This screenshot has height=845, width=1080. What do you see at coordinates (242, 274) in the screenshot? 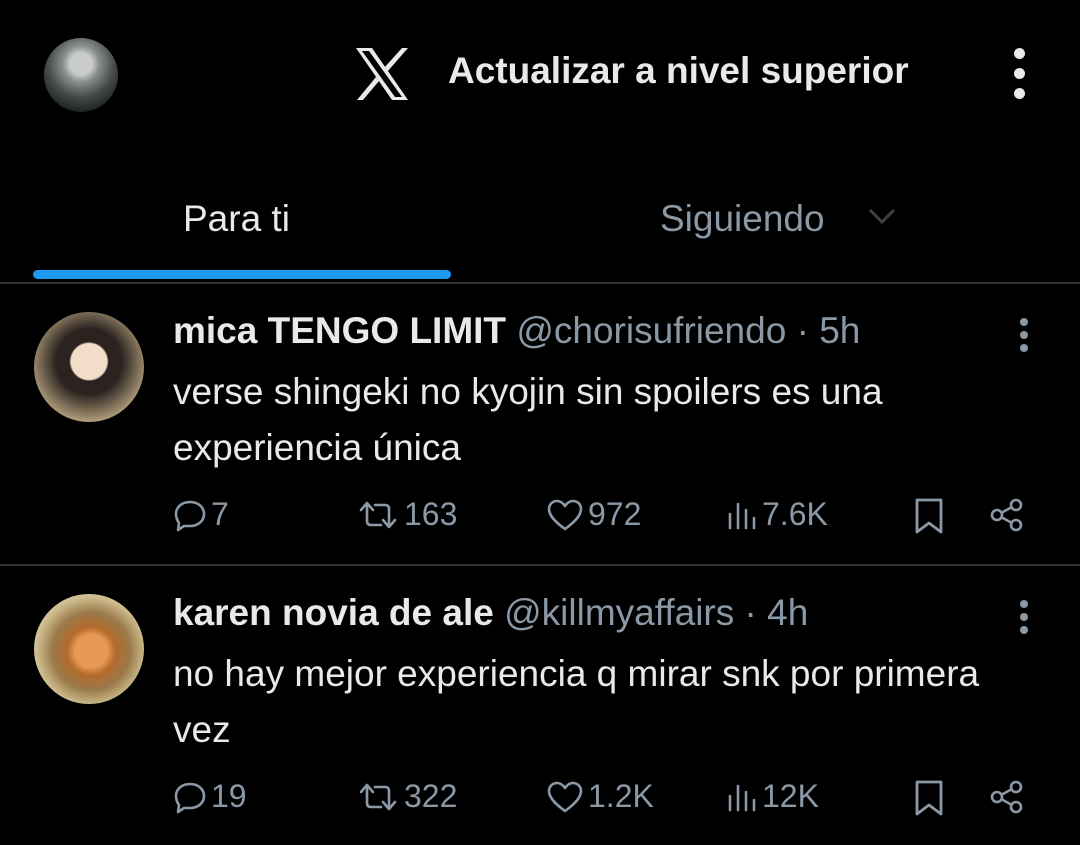
I see `active-tab-indicator` at bounding box center [242, 274].